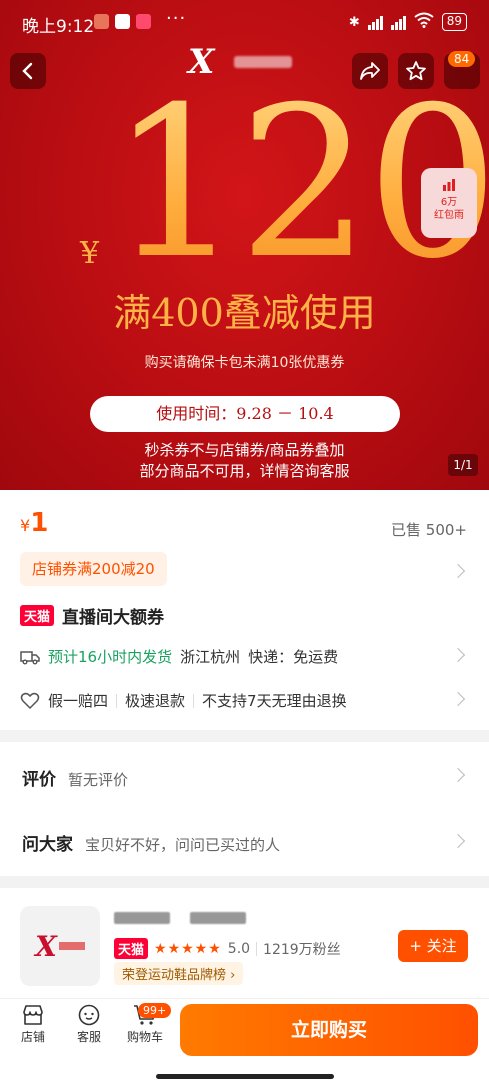  I want to click on shop-logo-text-blurred, so click(71, 946).